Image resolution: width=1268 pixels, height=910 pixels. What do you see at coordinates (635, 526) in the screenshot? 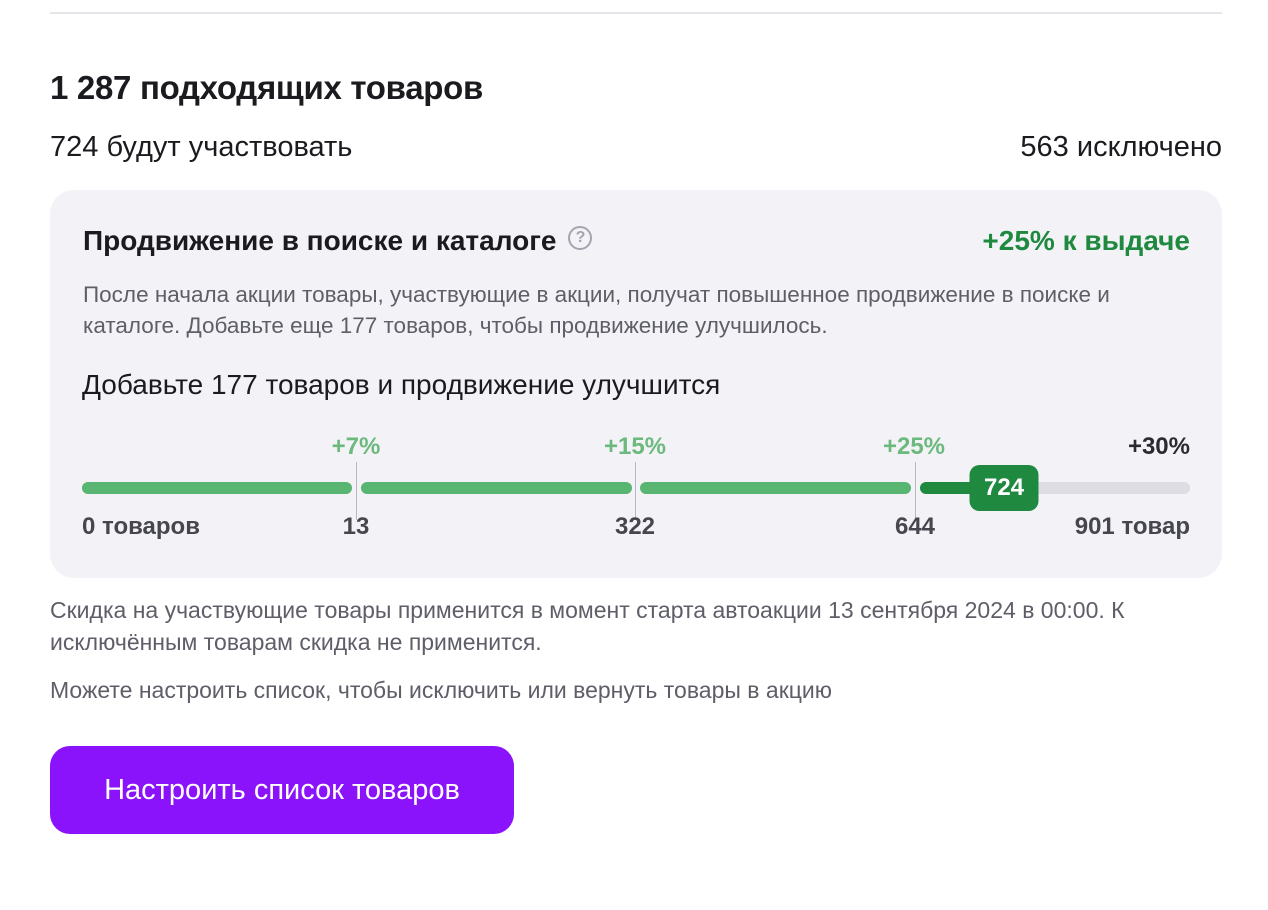
I see `threshold-label-322: 322` at bounding box center [635, 526].